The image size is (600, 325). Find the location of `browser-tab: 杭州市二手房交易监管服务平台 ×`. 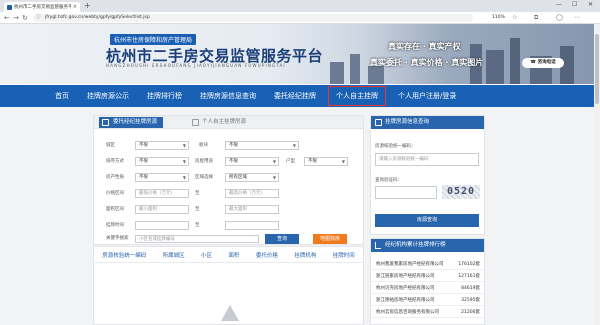

browser-tab: 杭州市二手房交易监管服务平台 × is located at coordinates (42, 7).